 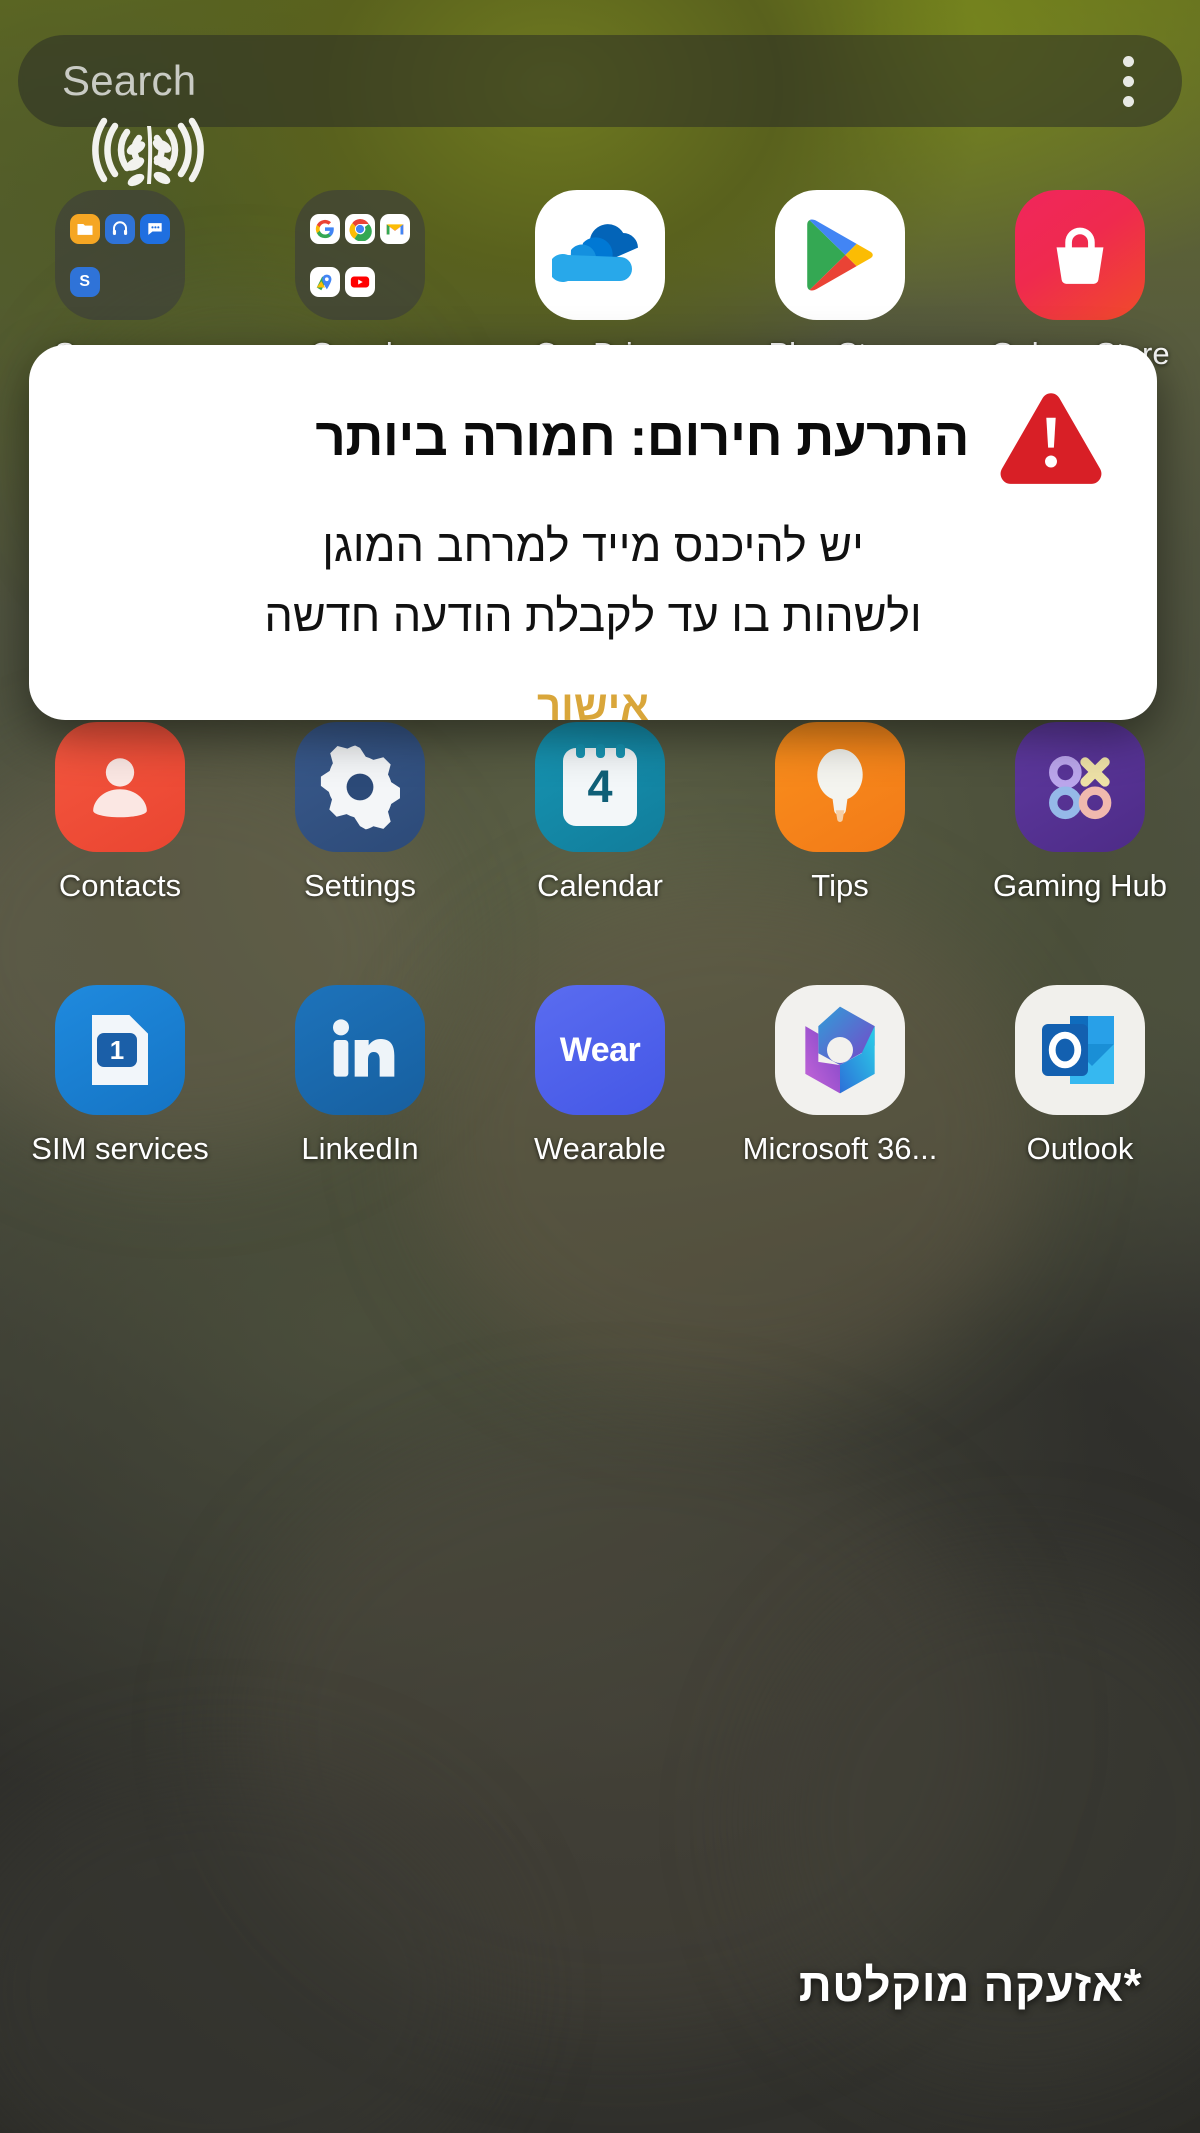 I want to click on dialog-body-line-1: יש להיכנס מייד למרחב המוגן, so click(x=593, y=545).